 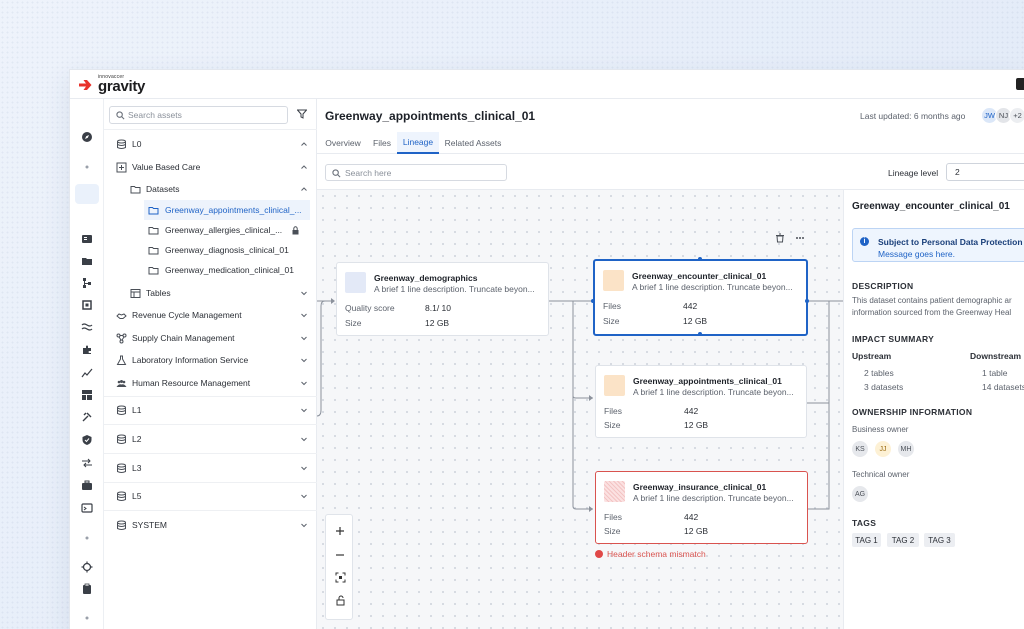 I want to click on tag-chip: TAG 2, so click(x=903, y=540).